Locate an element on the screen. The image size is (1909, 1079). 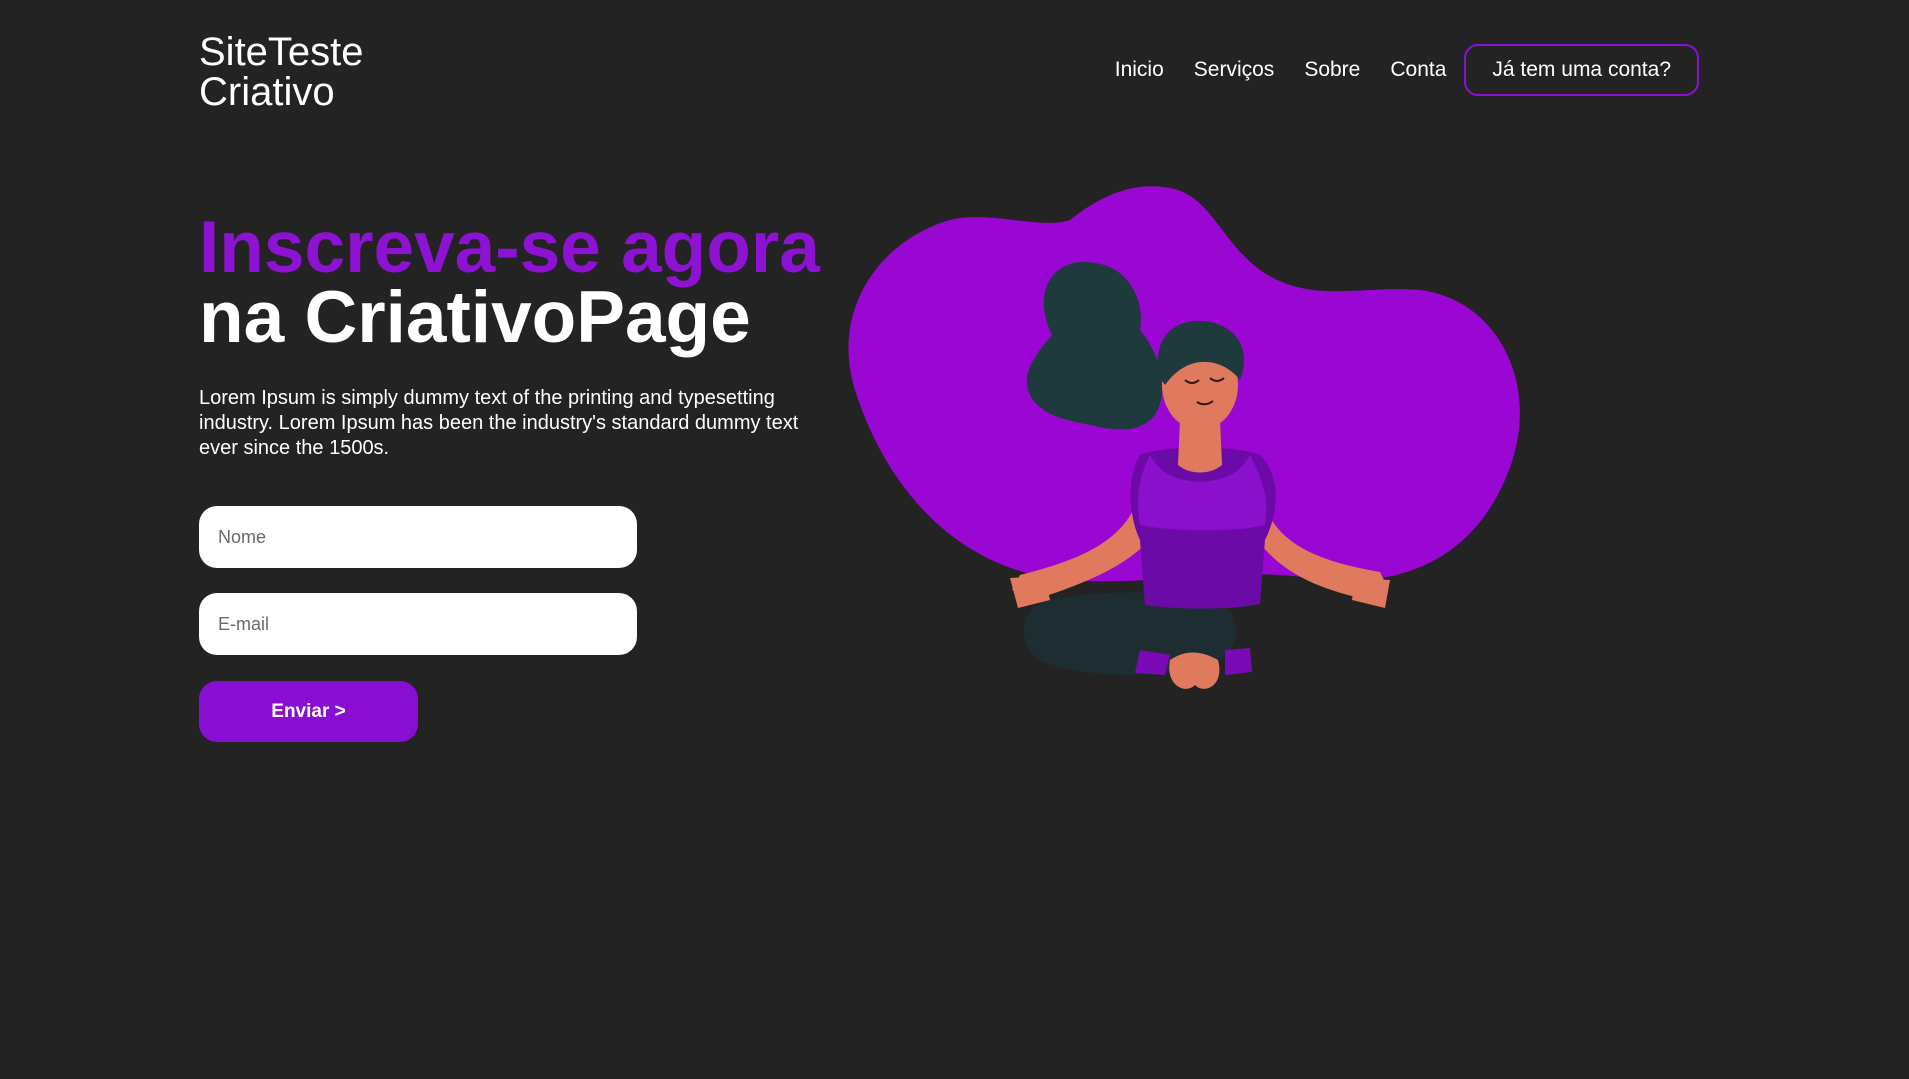
submit-button: Enviar > is located at coordinates (308, 711).